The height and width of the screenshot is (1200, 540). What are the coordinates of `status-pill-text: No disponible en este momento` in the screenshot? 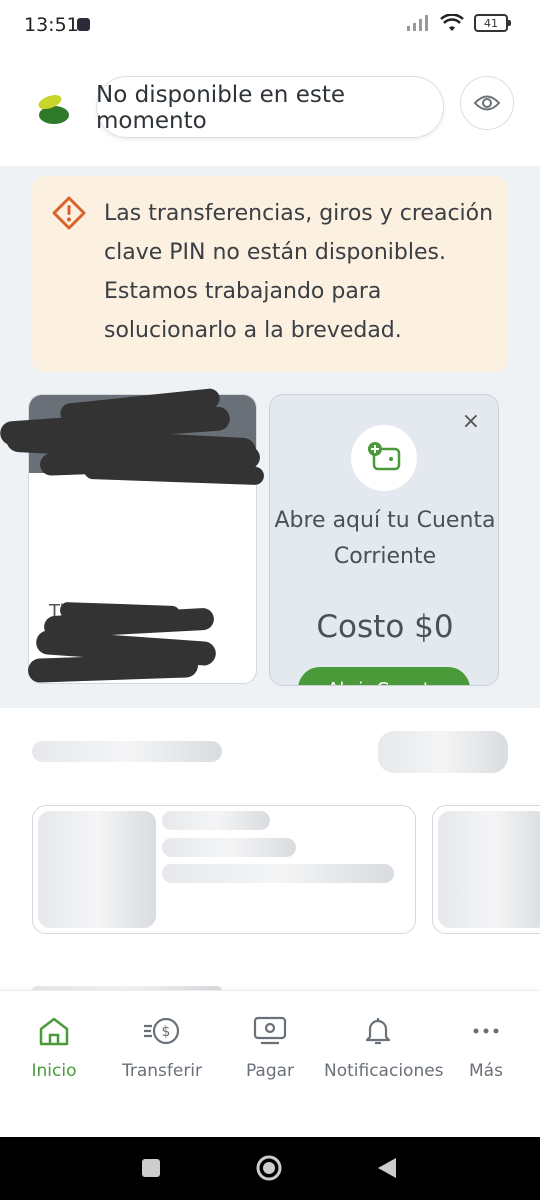 It's located at (220, 108).